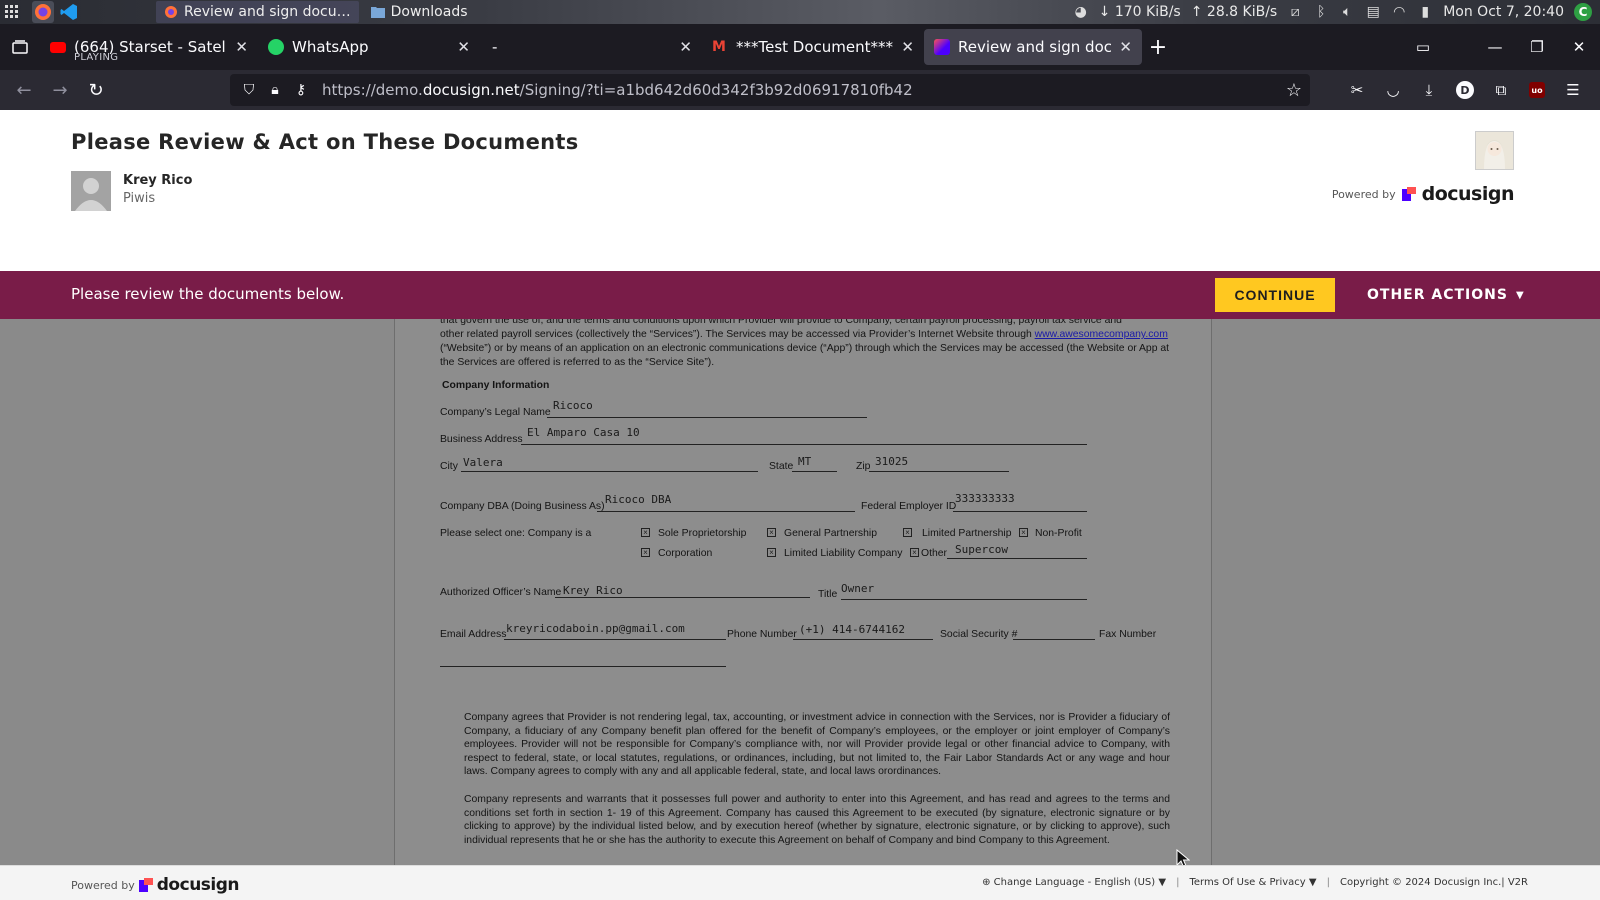 The width and height of the screenshot is (1600, 900). Describe the element at coordinates (852, 629) in the screenshot. I see `phone-field: (+1) 414-6744162` at that location.